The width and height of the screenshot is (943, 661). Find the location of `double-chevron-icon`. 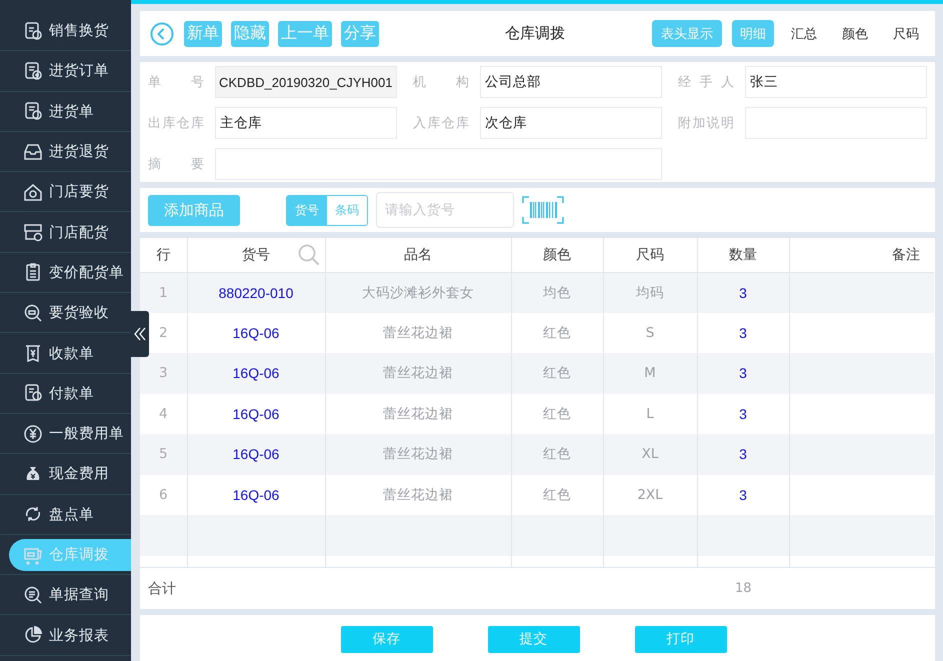

double-chevron-icon is located at coordinates (140, 334).